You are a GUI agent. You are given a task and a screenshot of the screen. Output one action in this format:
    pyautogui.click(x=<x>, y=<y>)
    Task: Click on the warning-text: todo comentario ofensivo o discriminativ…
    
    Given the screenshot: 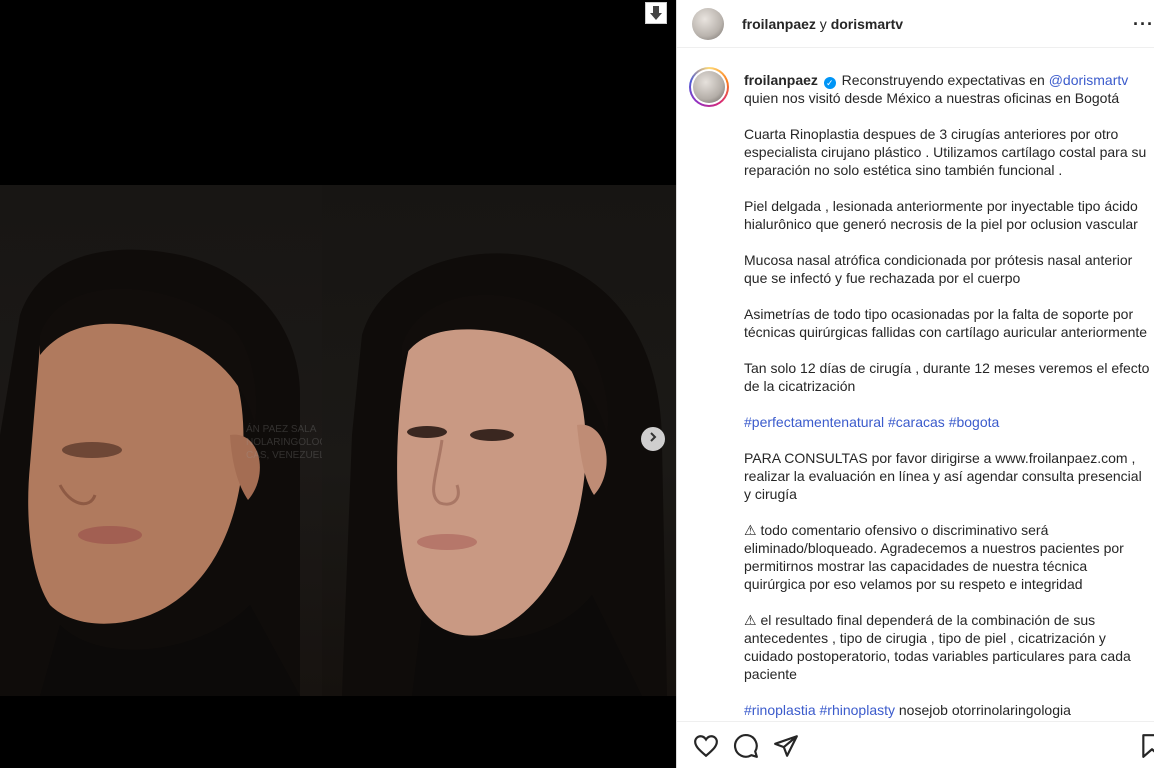 What is the action you would take?
    pyautogui.click(x=934, y=557)
    